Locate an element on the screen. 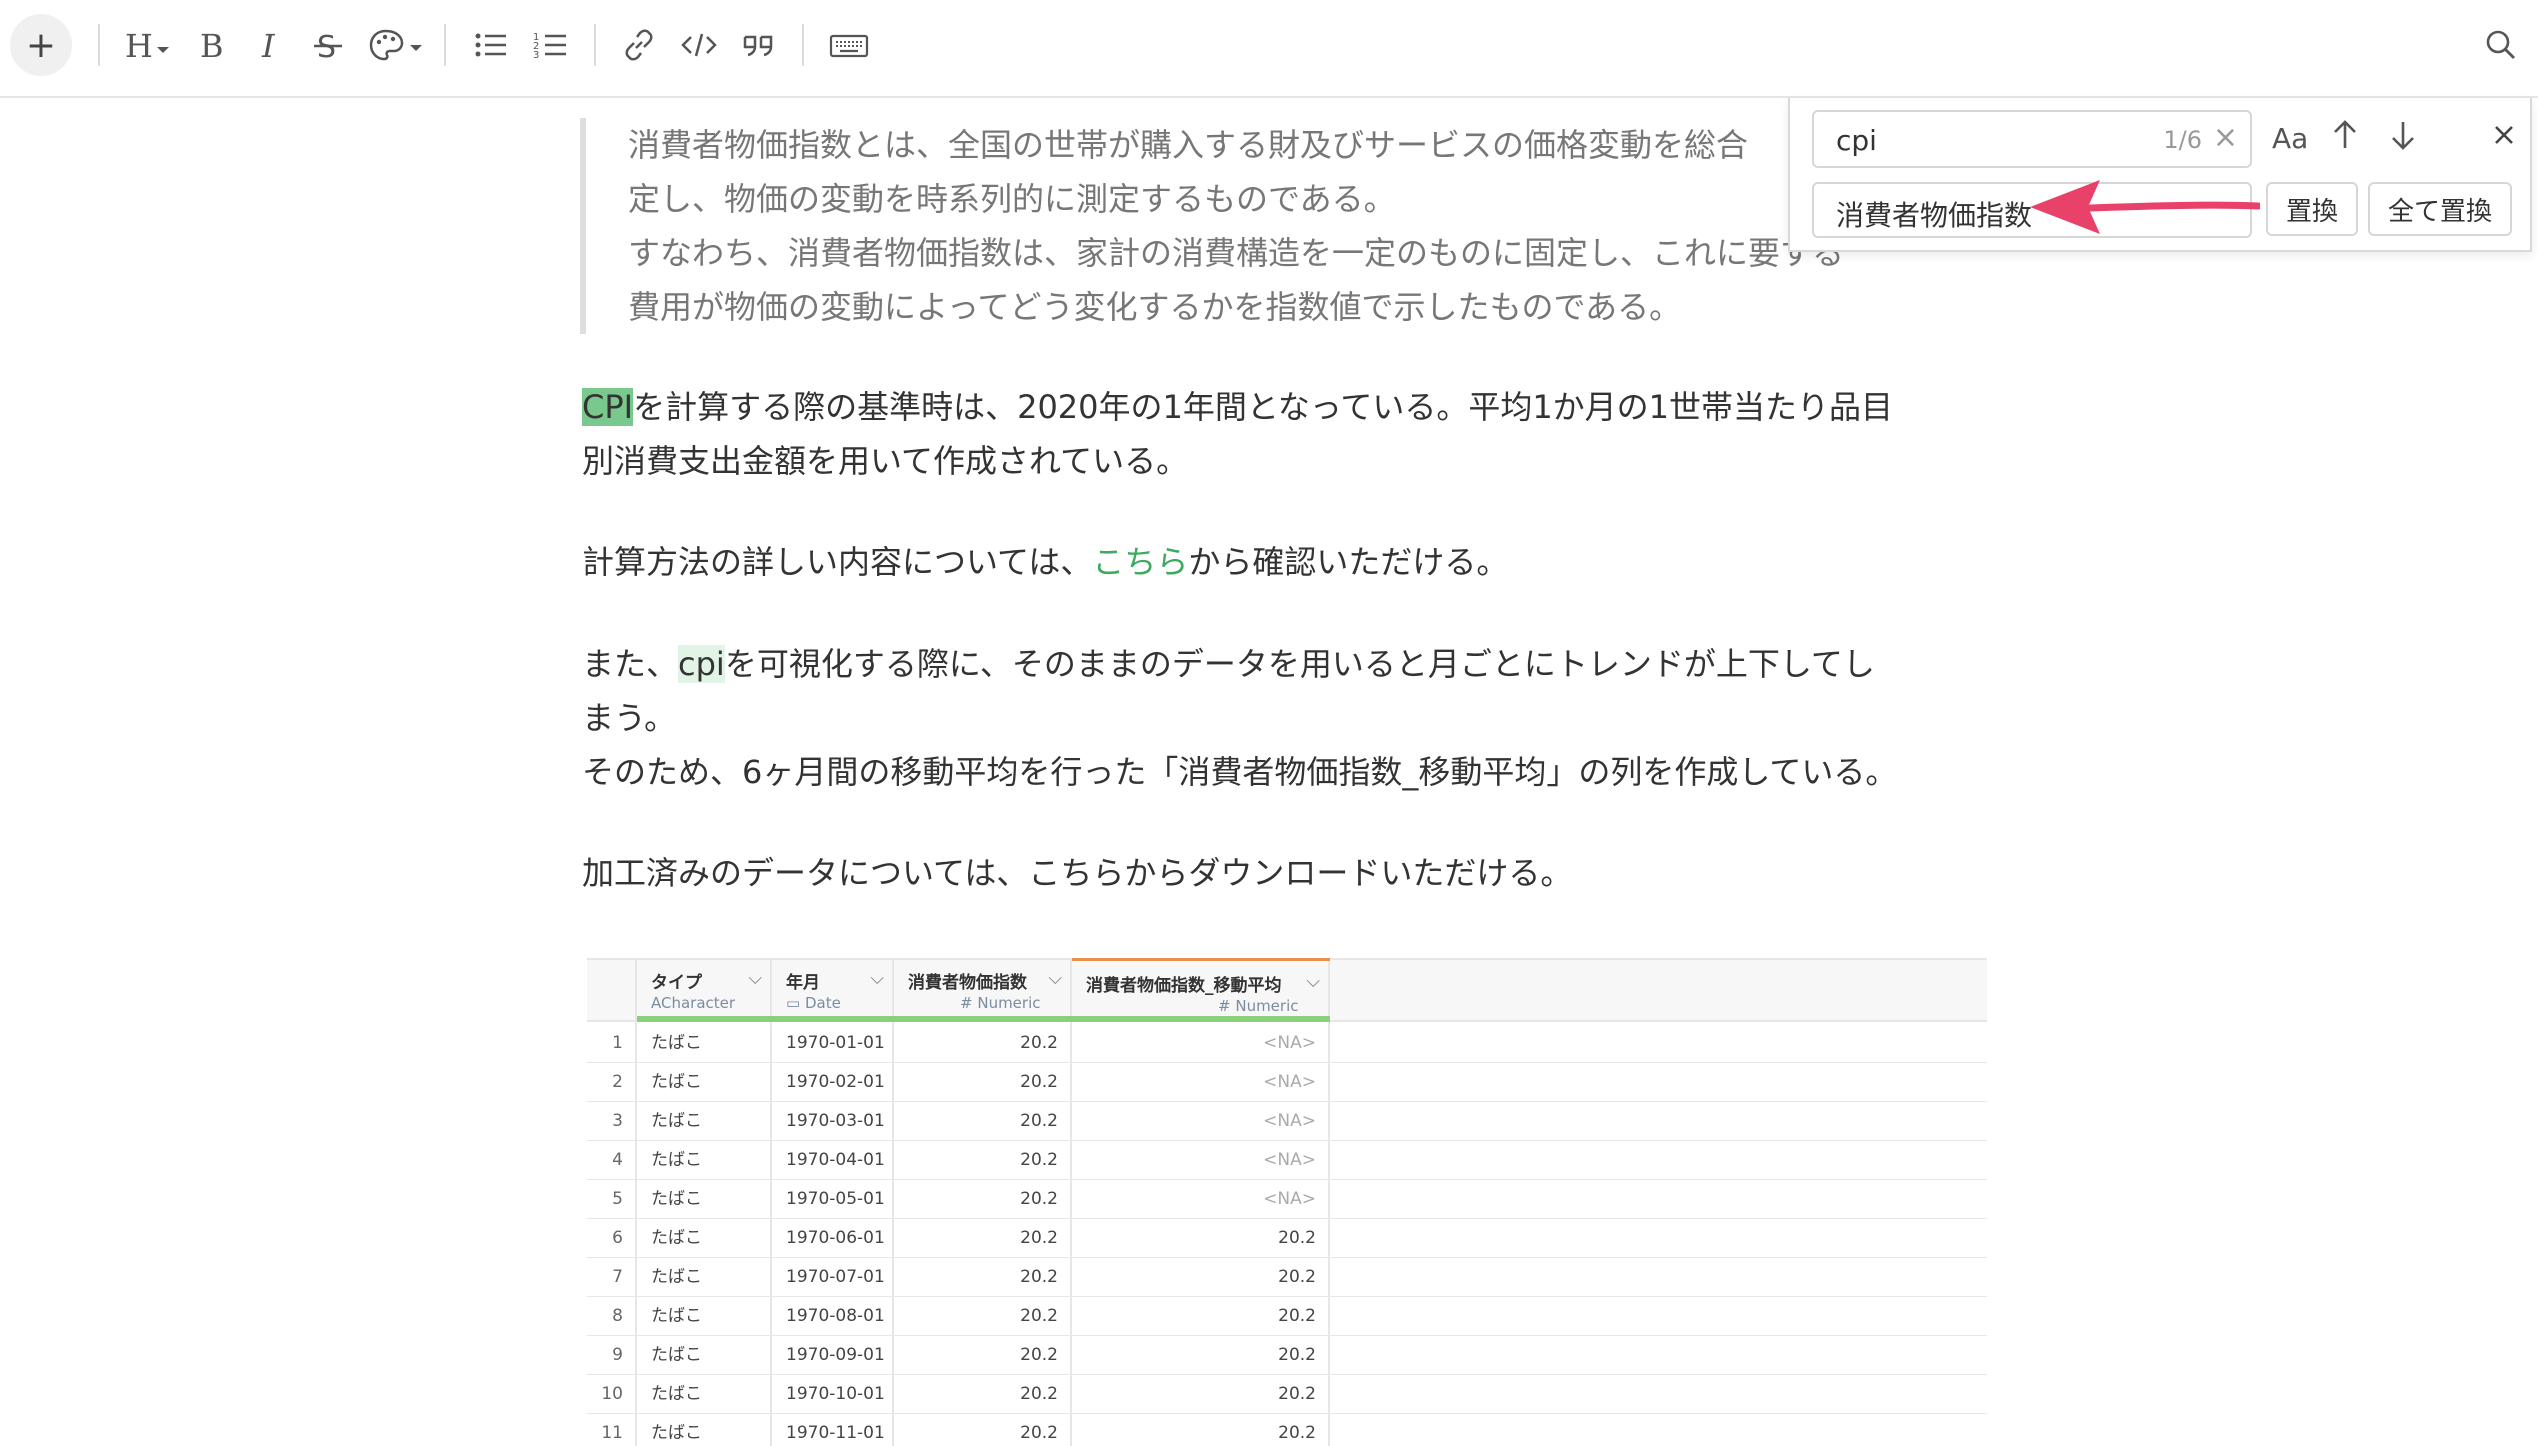 The width and height of the screenshot is (2538, 1446). keyboard-icon is located at coordinates (849, 46).